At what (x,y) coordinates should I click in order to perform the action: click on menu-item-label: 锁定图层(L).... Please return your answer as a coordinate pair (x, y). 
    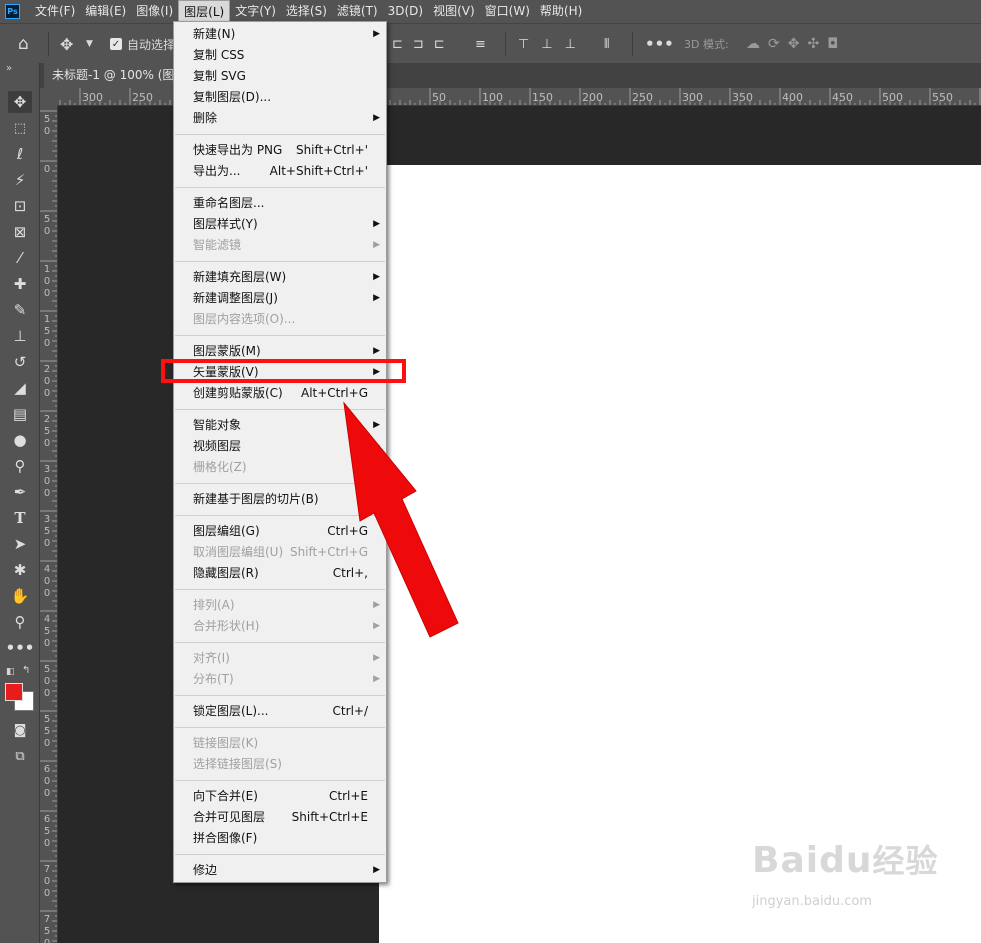
    Looking at the image, I should click on (231, 711).